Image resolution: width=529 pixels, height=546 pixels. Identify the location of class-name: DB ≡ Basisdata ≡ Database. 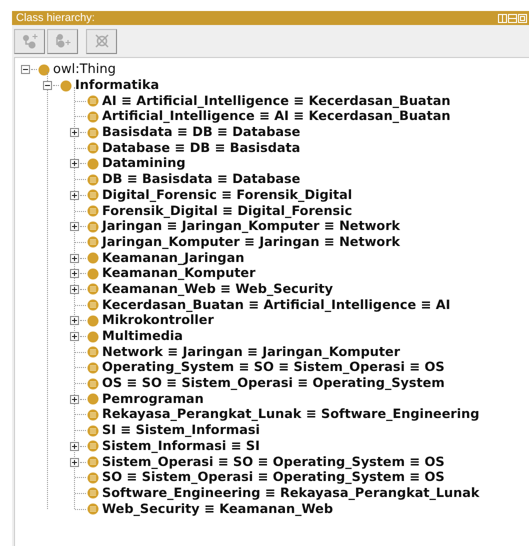
(201, 180).